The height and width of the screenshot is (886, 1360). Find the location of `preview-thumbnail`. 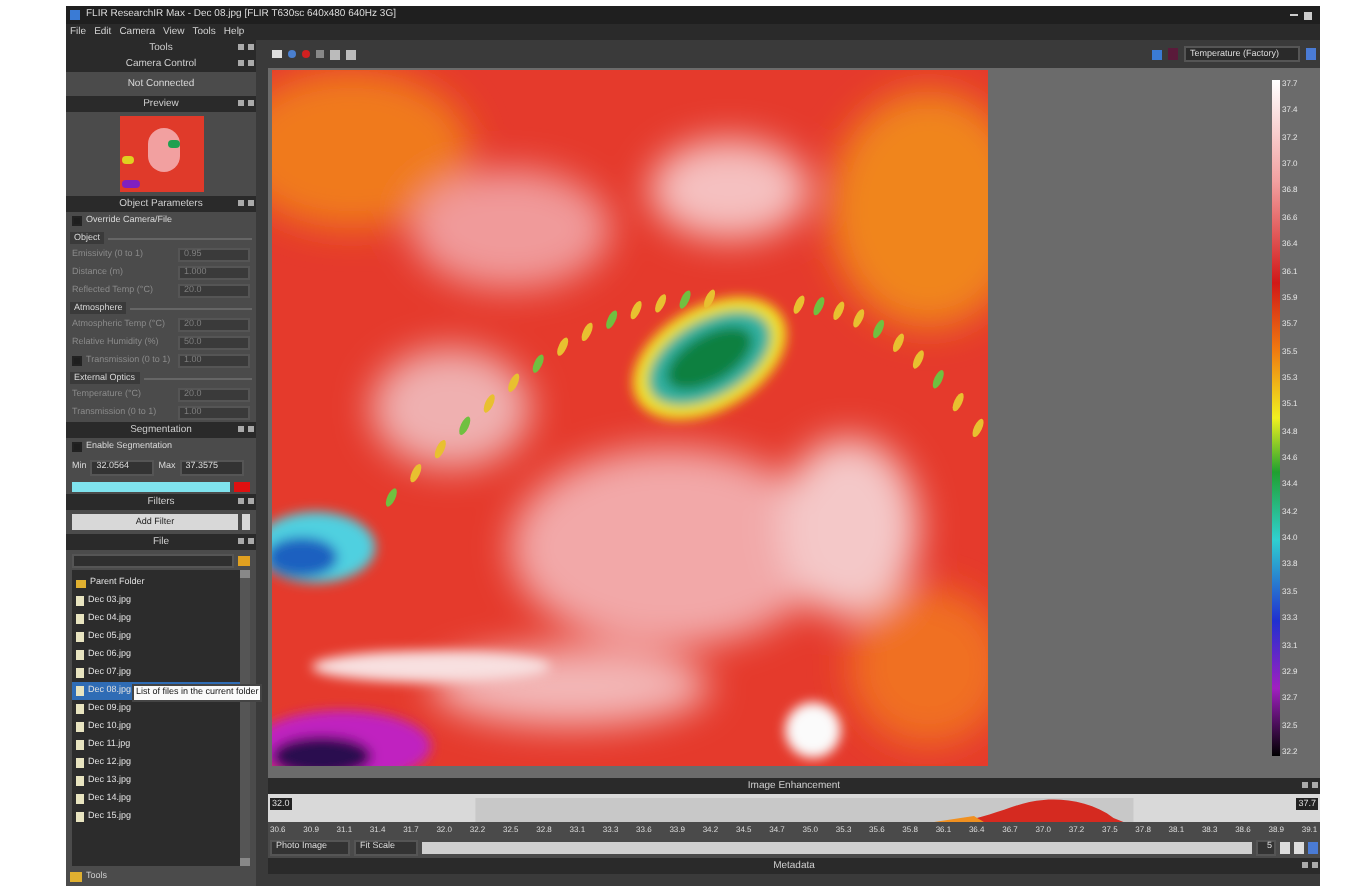

preview-thumbnail is located at coordinates (161, 154).